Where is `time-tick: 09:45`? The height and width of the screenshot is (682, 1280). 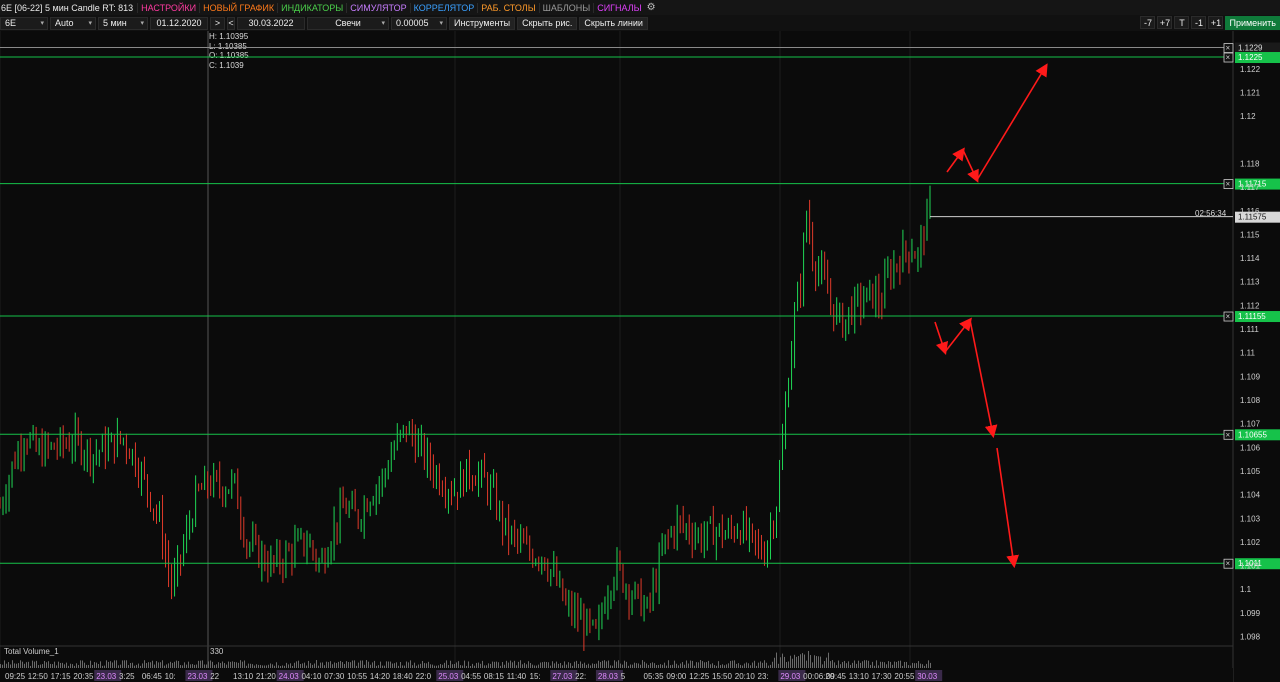
time-tick: 09:45 is located at coordinates (836, 676).